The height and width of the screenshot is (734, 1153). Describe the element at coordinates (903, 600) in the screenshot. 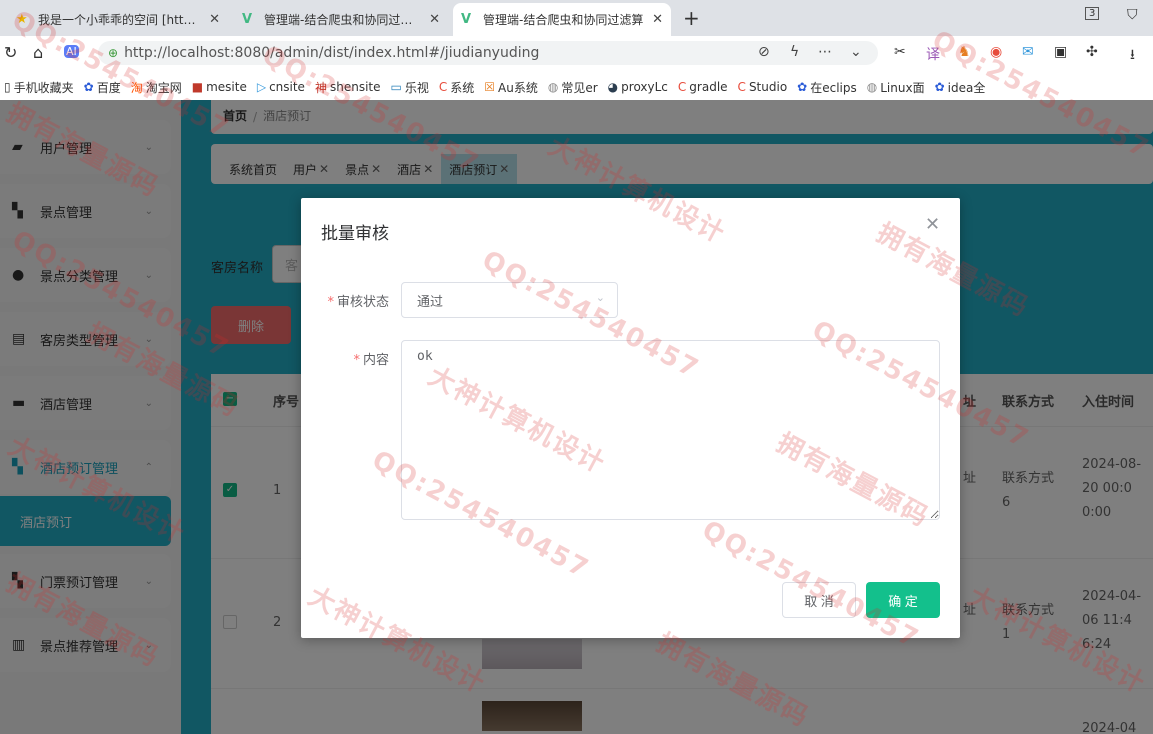

I see `confirm-button: 确 定` at that location.